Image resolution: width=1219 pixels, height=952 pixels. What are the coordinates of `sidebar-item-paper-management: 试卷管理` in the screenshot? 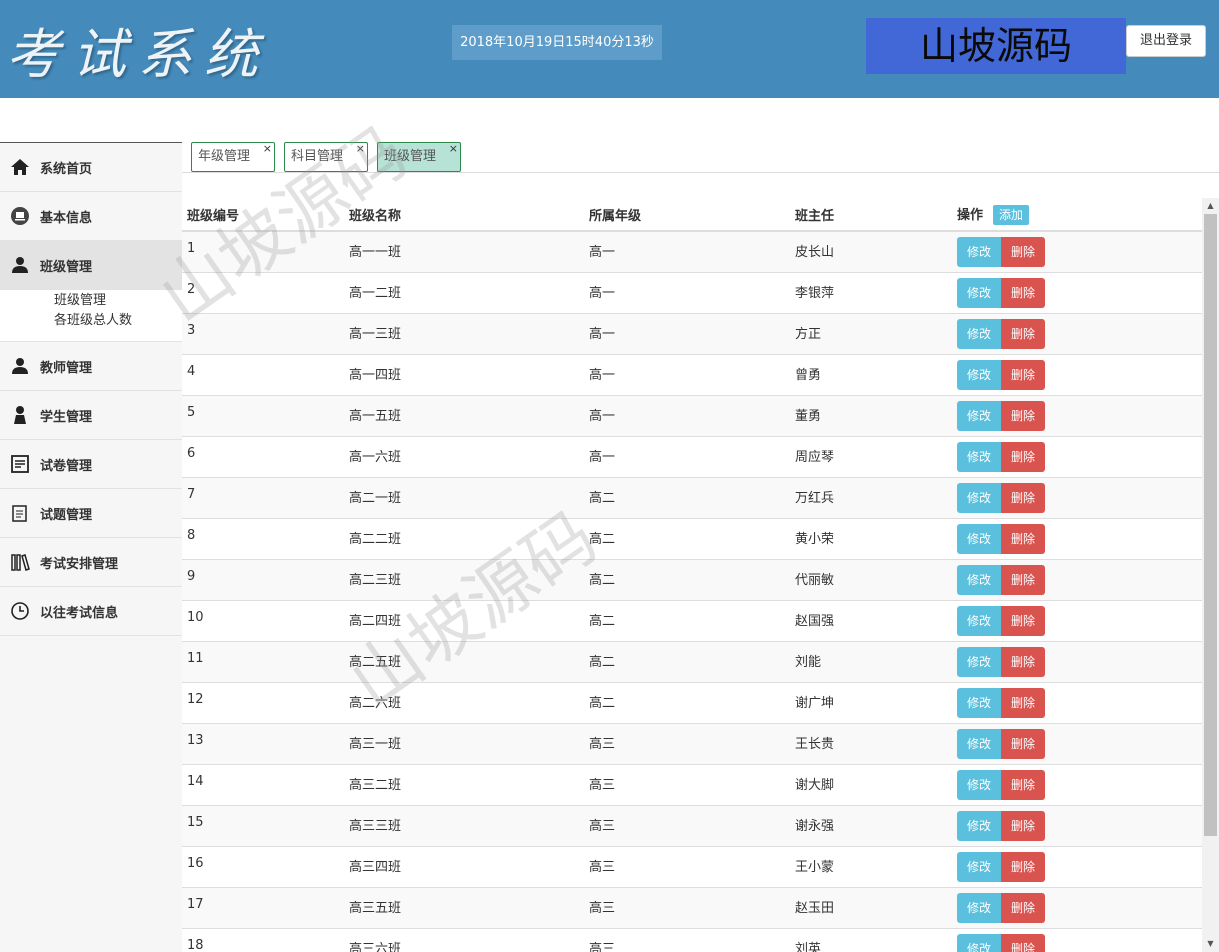 It's located at (91, 464).